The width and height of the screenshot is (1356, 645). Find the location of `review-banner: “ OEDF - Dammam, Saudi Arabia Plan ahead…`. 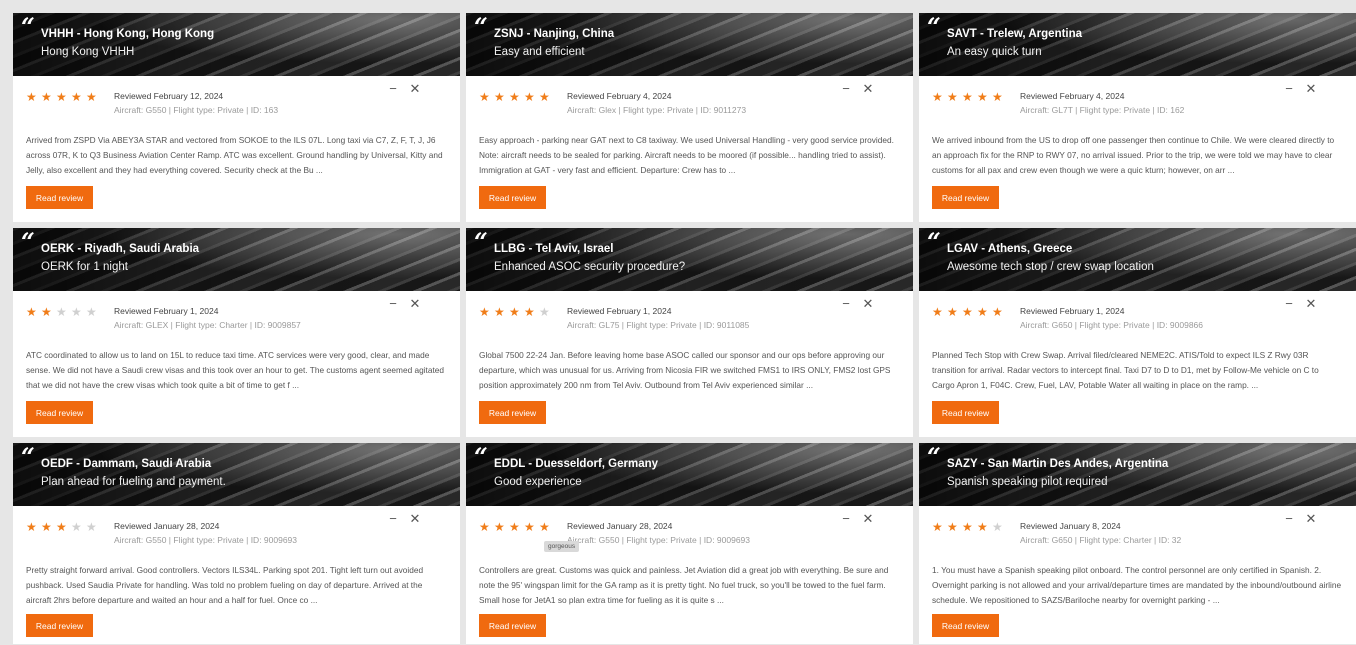

review-banner: “ OEDF - Dammam, Saudi Arabia Plan ahead… is located at coordinates (236, 474).